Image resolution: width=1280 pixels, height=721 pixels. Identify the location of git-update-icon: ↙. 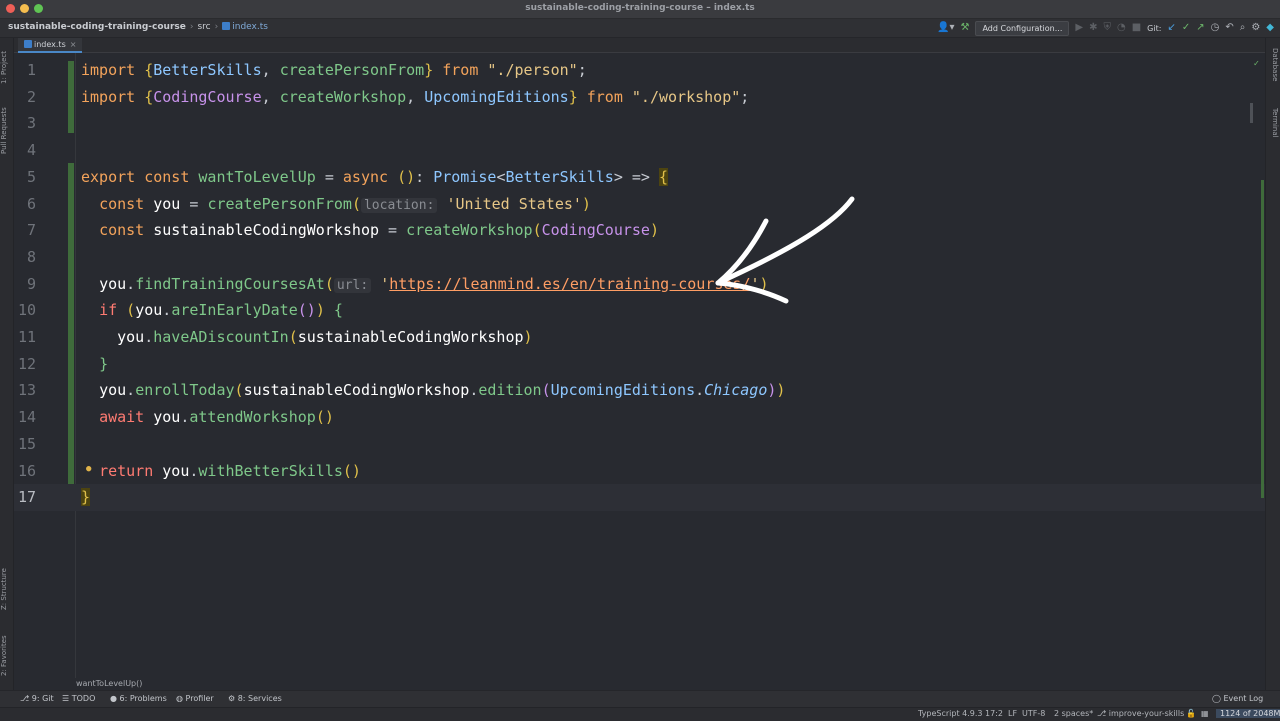
(1171, 28).